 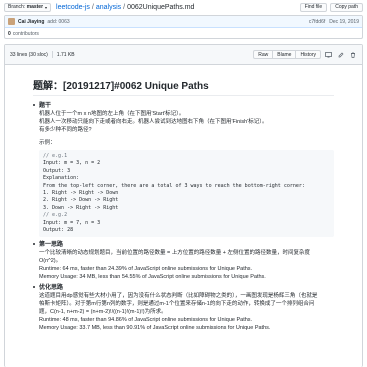 What do you see at coordinates (55, 215) in the screenshot?
I see `code-line: // e.g.2` at bounding box center [55, 215].